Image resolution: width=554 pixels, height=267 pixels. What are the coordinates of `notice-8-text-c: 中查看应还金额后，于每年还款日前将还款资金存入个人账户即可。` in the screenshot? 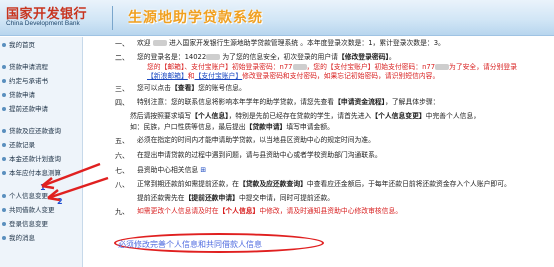 It's located at (408, 184).